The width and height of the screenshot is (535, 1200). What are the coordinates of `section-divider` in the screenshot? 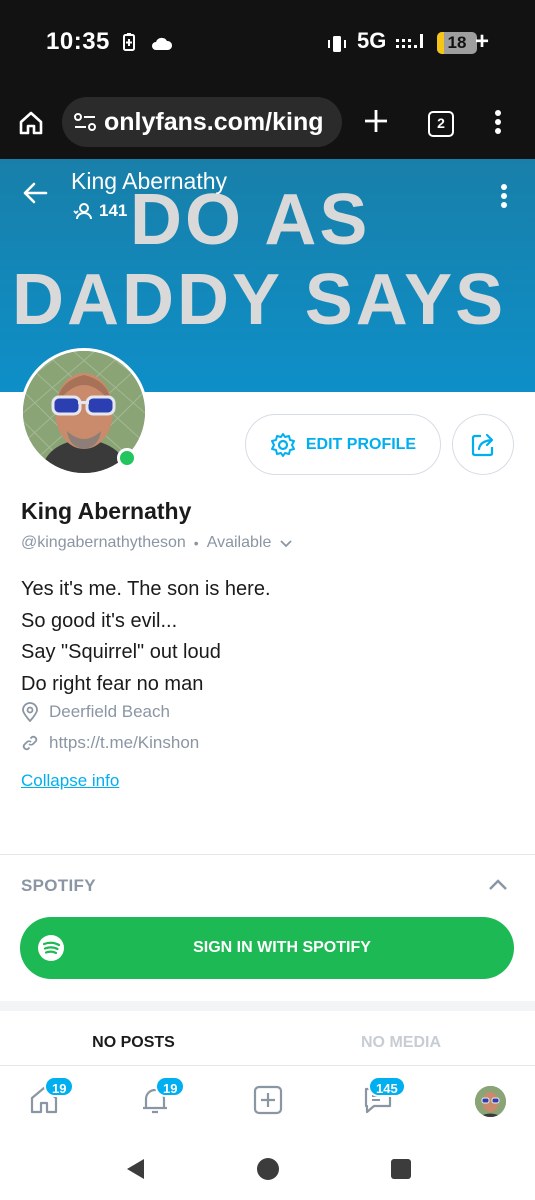 It's located at (267, 854).